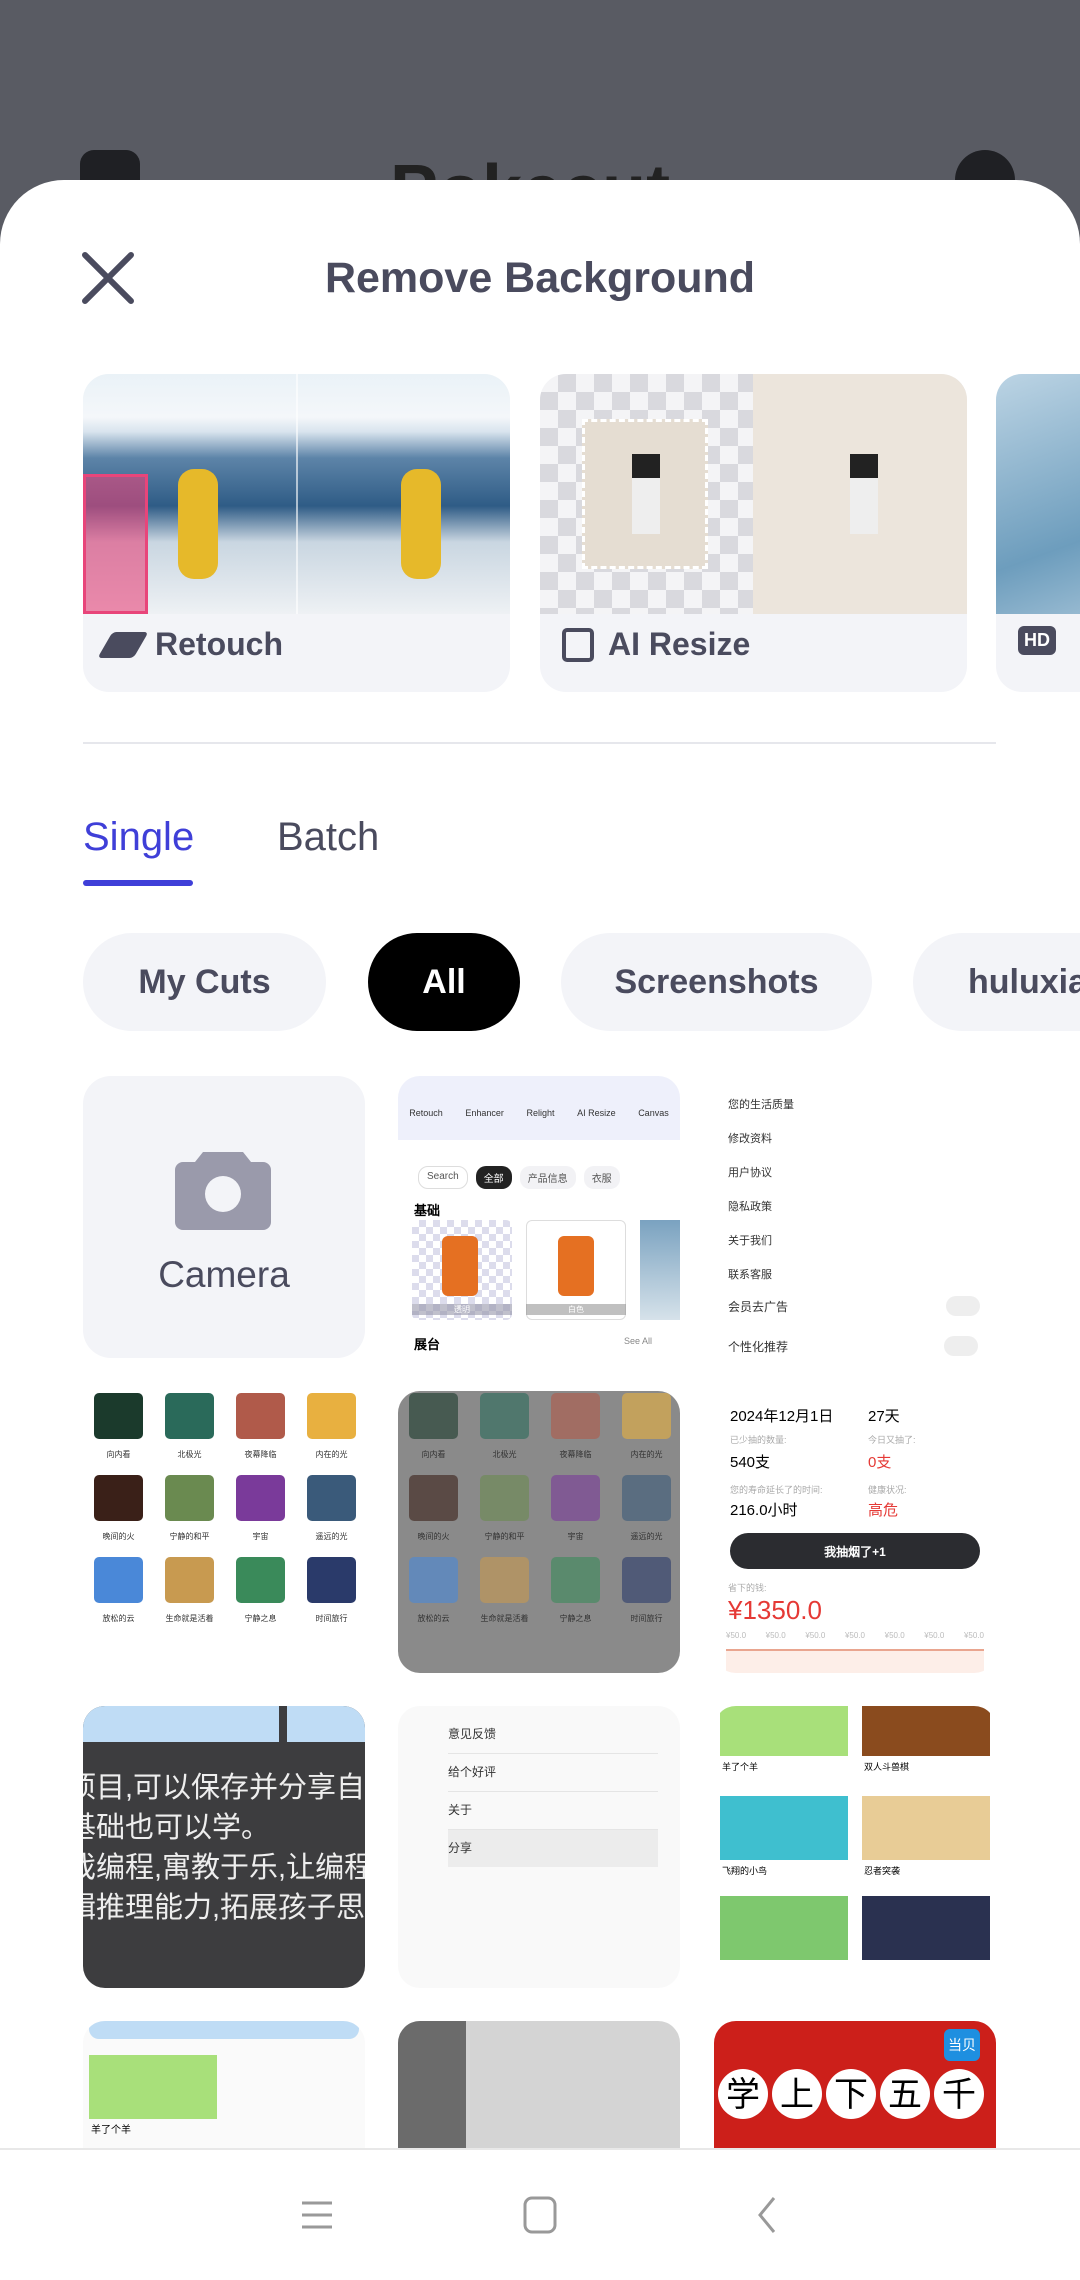 This screenshot has height=2280, width=1080. What do you see at coordinates (539, 743) in the screenshot?
I see `divider` at bounding box center [539, 743].